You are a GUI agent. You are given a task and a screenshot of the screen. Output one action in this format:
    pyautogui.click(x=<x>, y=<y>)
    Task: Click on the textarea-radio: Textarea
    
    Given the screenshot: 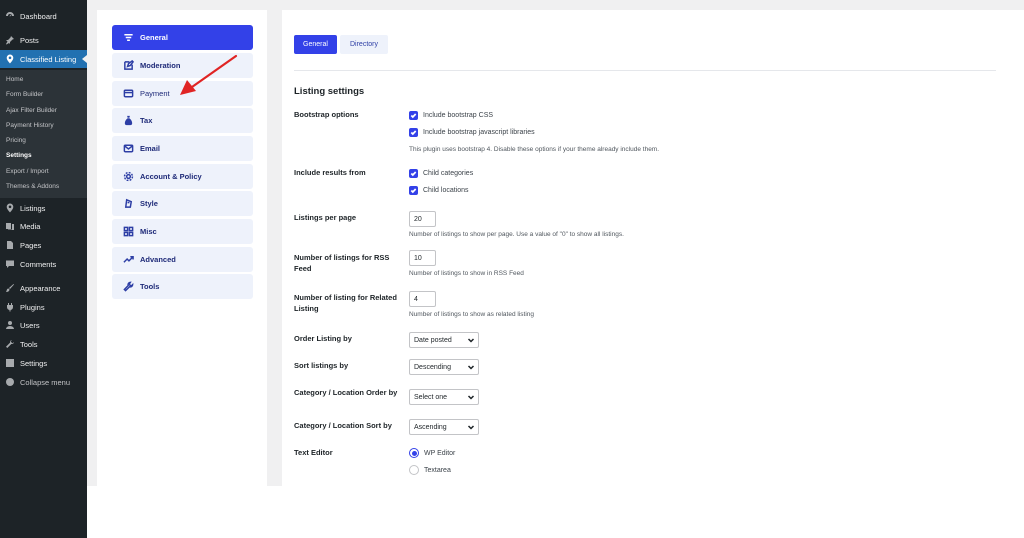 What is the action you would take?
    pyautogui.click(x=430, y=470)
    